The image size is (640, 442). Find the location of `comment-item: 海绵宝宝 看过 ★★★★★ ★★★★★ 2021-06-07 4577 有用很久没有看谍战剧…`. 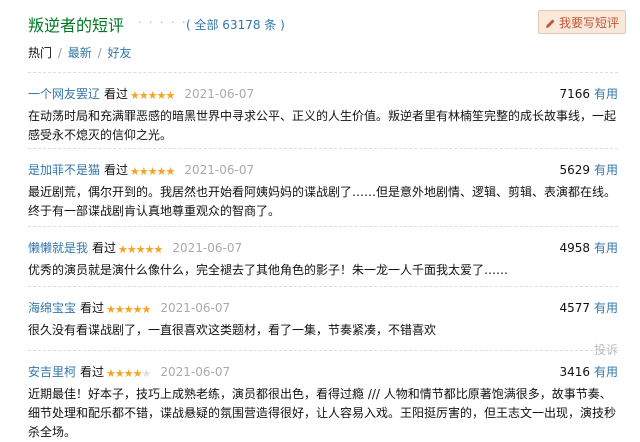

comment-item: 海绵宝宝 看过 ★★★★★ ★★★★★ 2021-06-07 4577 有用很久没有看谍战剧… is located at coordinates (323, 321).